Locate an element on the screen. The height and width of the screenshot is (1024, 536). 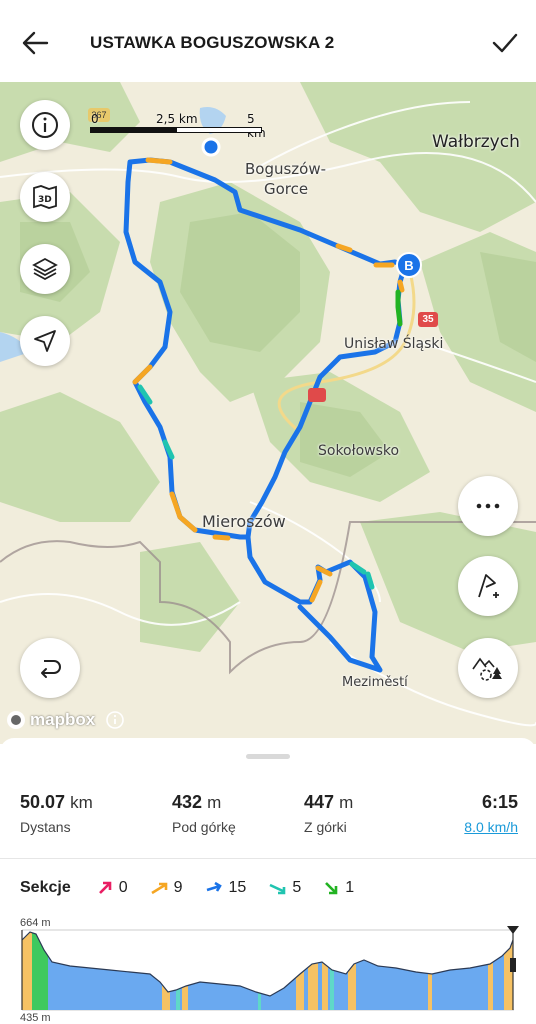
stat-ascent: 432 m Pod górkę is located at coordinates (204, 813).